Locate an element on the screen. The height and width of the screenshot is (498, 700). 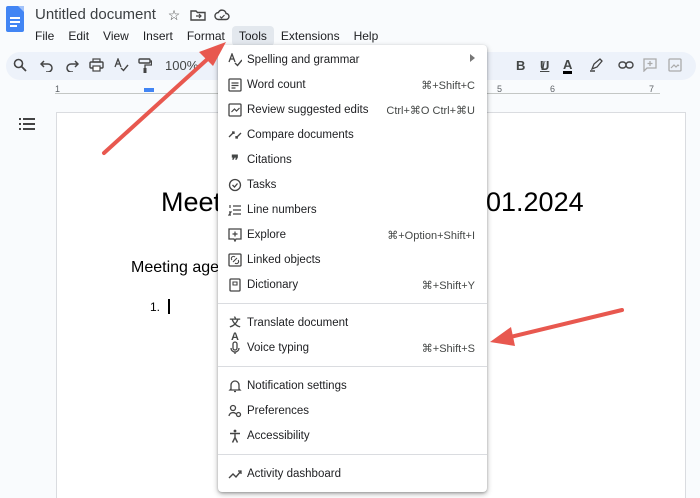
menu-item-word-count: Word count ⌘+Shift+C is located at coordinates (352, 86).